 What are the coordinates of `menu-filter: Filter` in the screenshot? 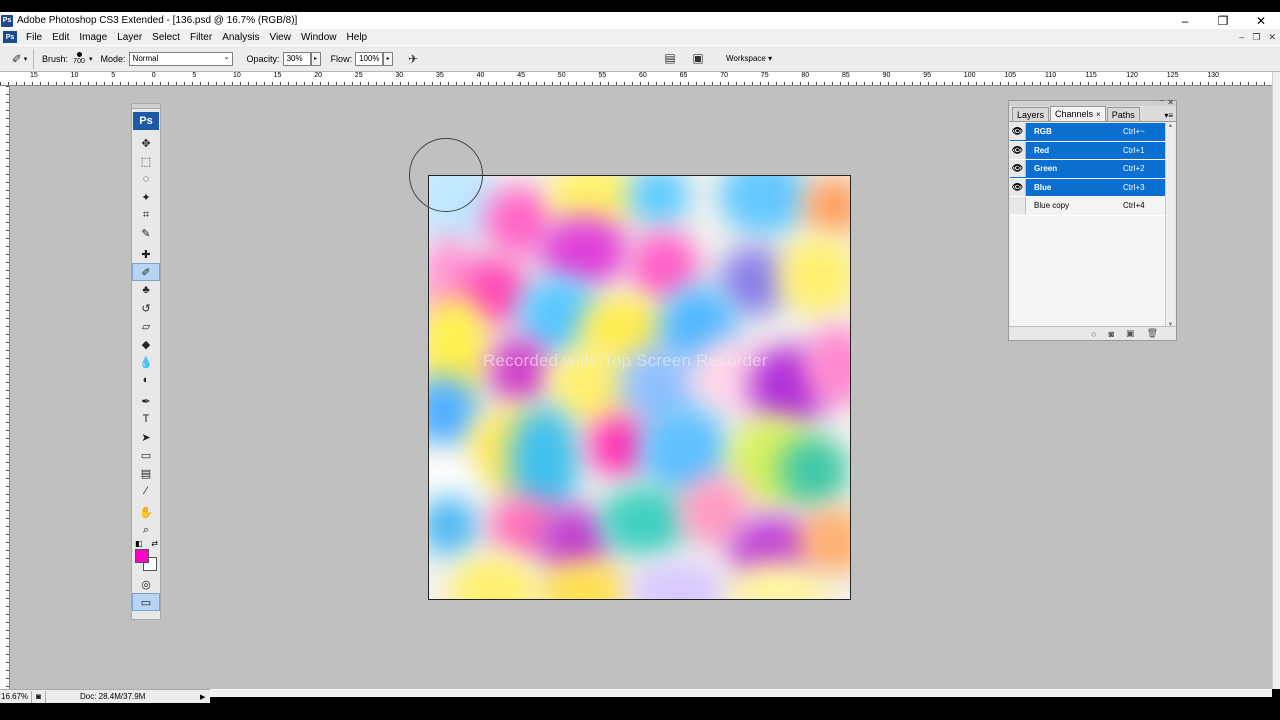 It's located at (201, 37).